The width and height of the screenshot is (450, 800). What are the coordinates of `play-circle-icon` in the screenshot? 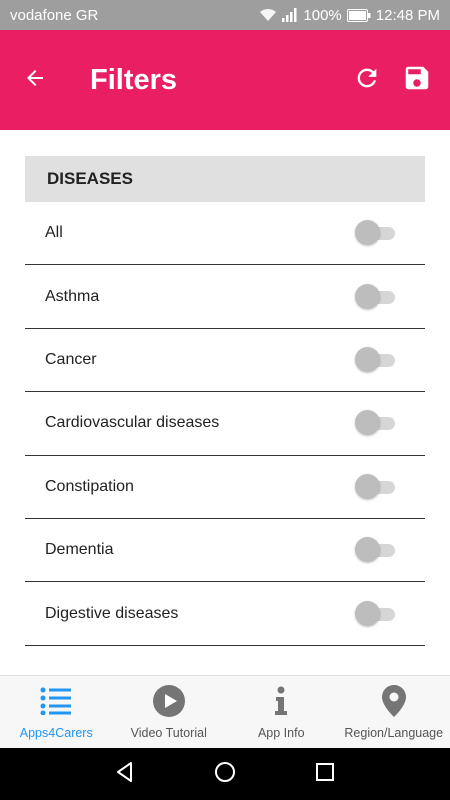 It's located at (169, 701).